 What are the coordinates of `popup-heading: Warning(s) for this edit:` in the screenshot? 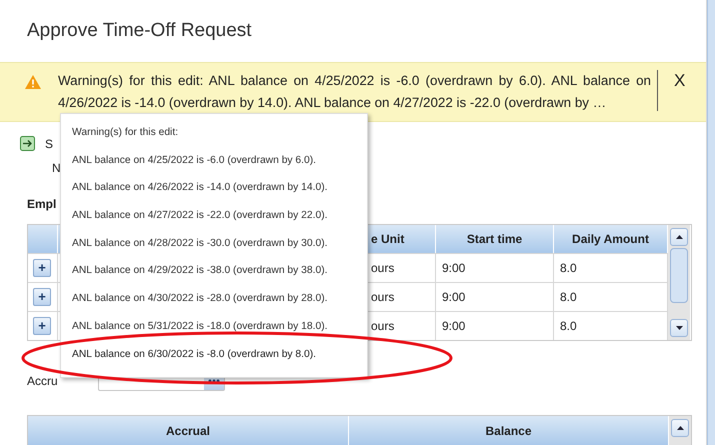 It's located at (125, 132).